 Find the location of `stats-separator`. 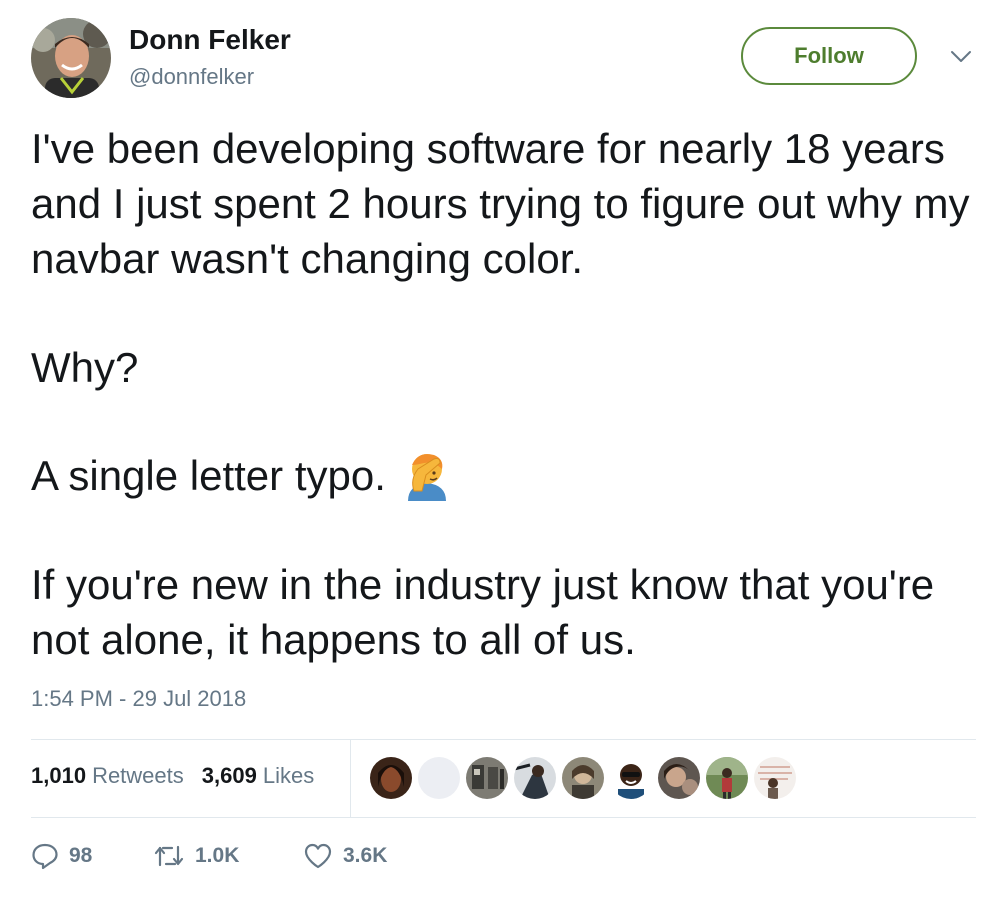

stats-separator is located at coordinates (350, 778).